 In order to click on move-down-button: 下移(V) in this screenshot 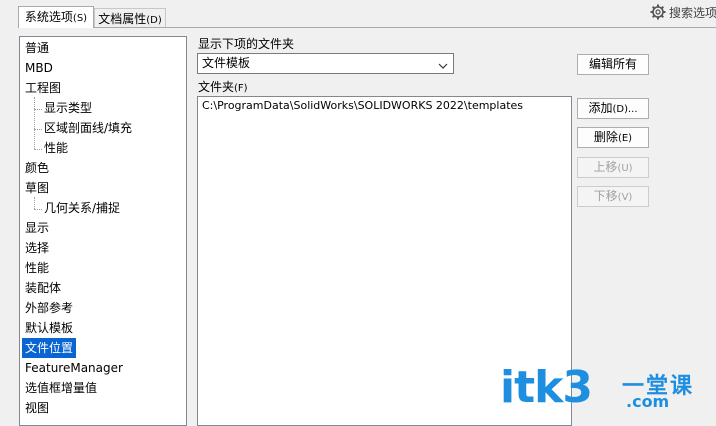, I will do `click(613, 196)`.